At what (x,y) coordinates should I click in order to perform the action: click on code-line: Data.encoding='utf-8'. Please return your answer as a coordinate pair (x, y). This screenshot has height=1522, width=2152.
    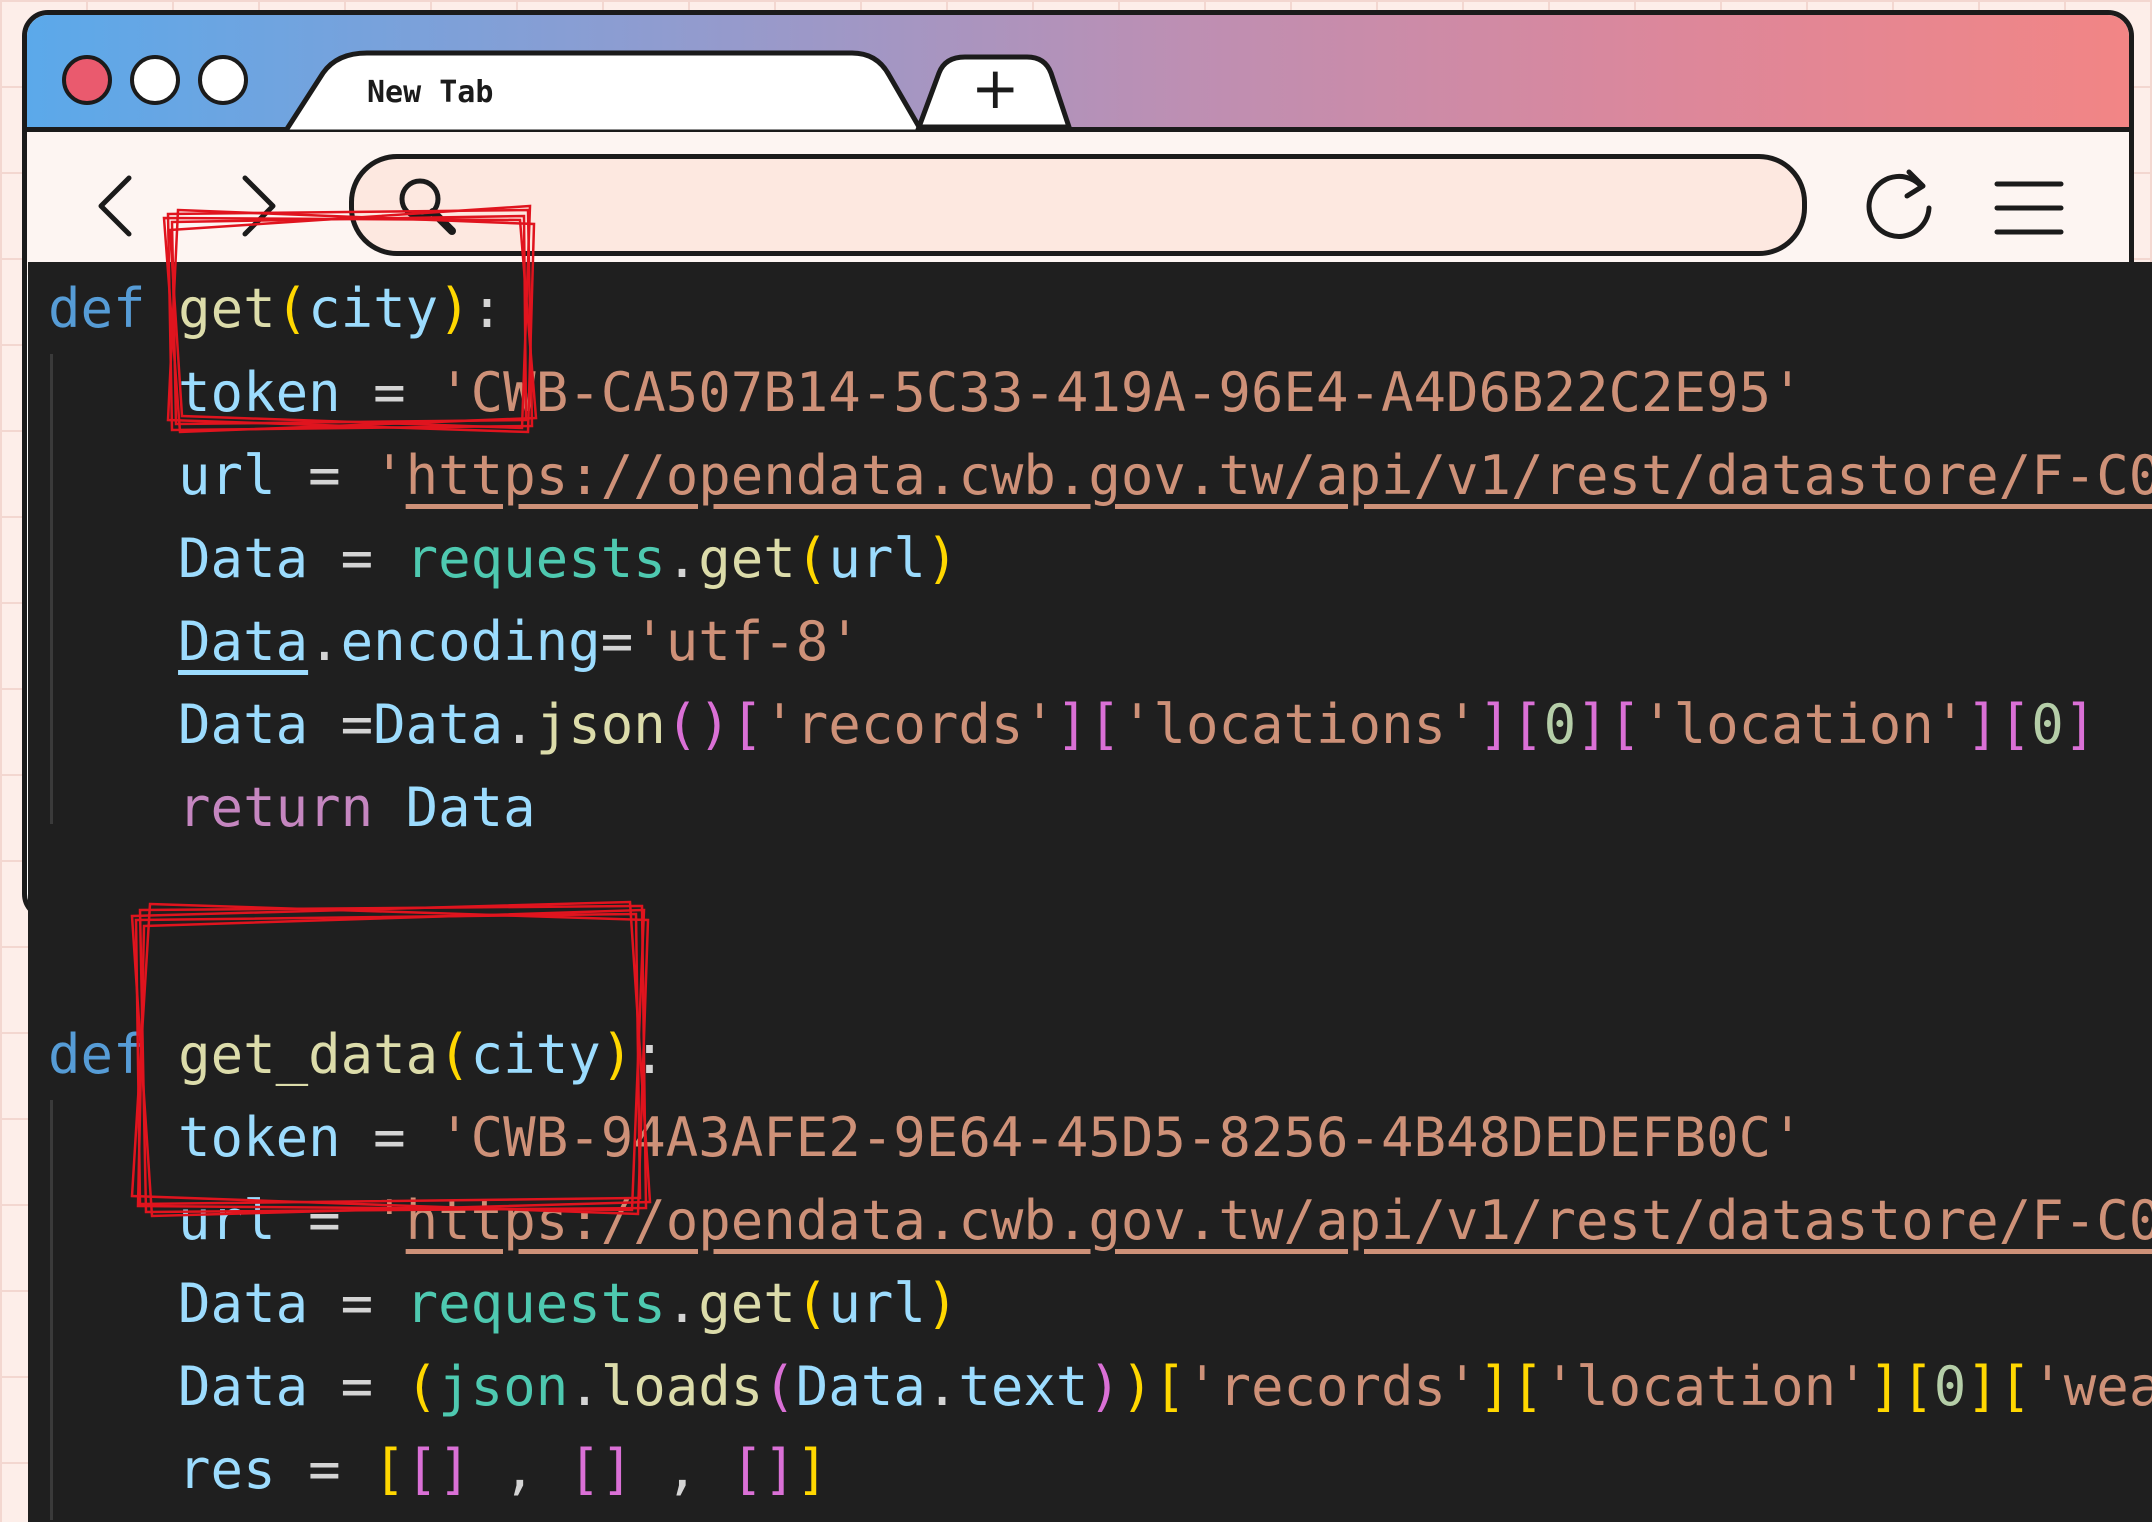
    Looking at the image, I should click on (454, 642).